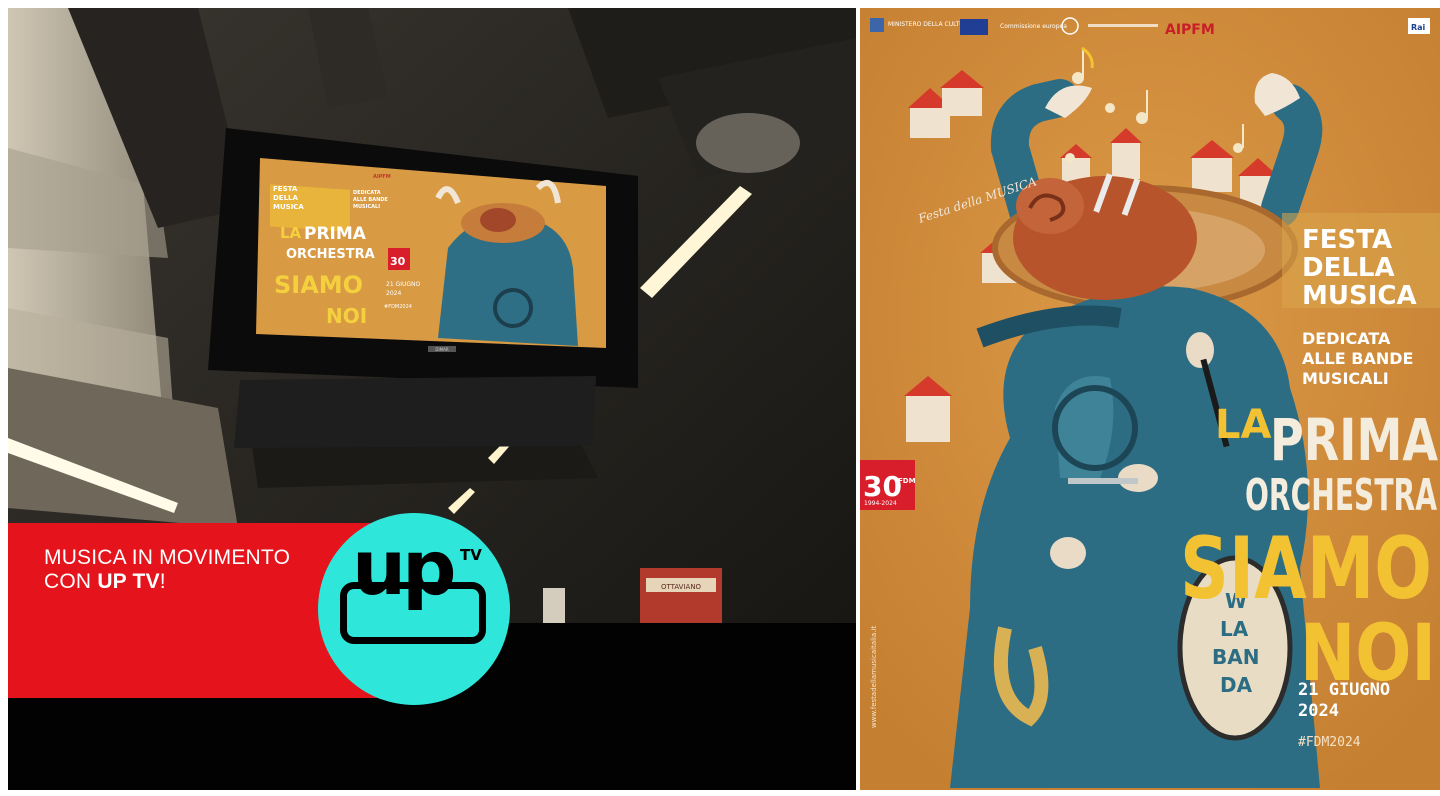  Describe the element at coordinates (1243, 425) in the screenshot. I see `title-la: LA` at that location.